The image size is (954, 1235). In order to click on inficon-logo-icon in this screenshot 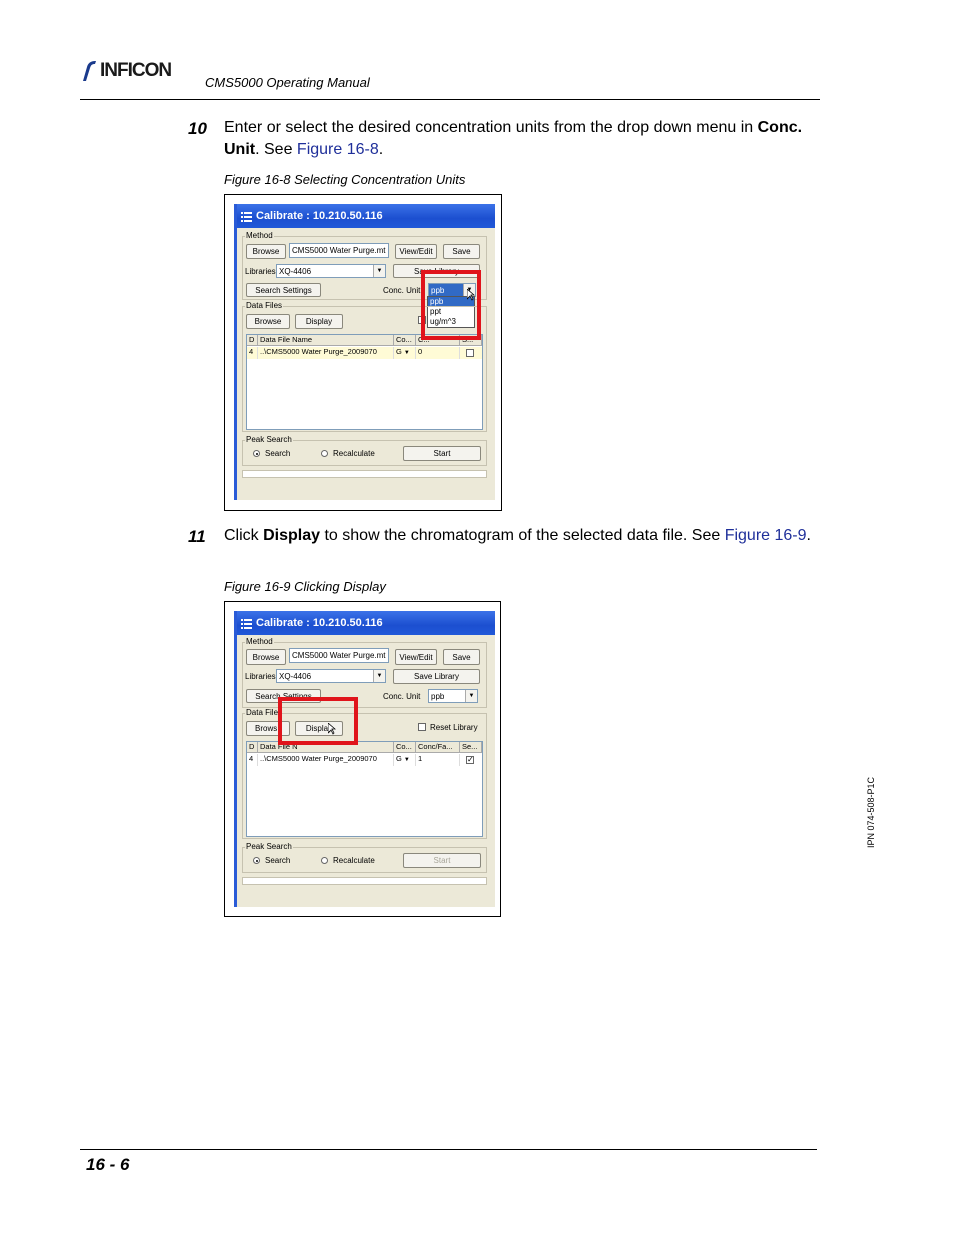, I will do `click(89, 71)`.